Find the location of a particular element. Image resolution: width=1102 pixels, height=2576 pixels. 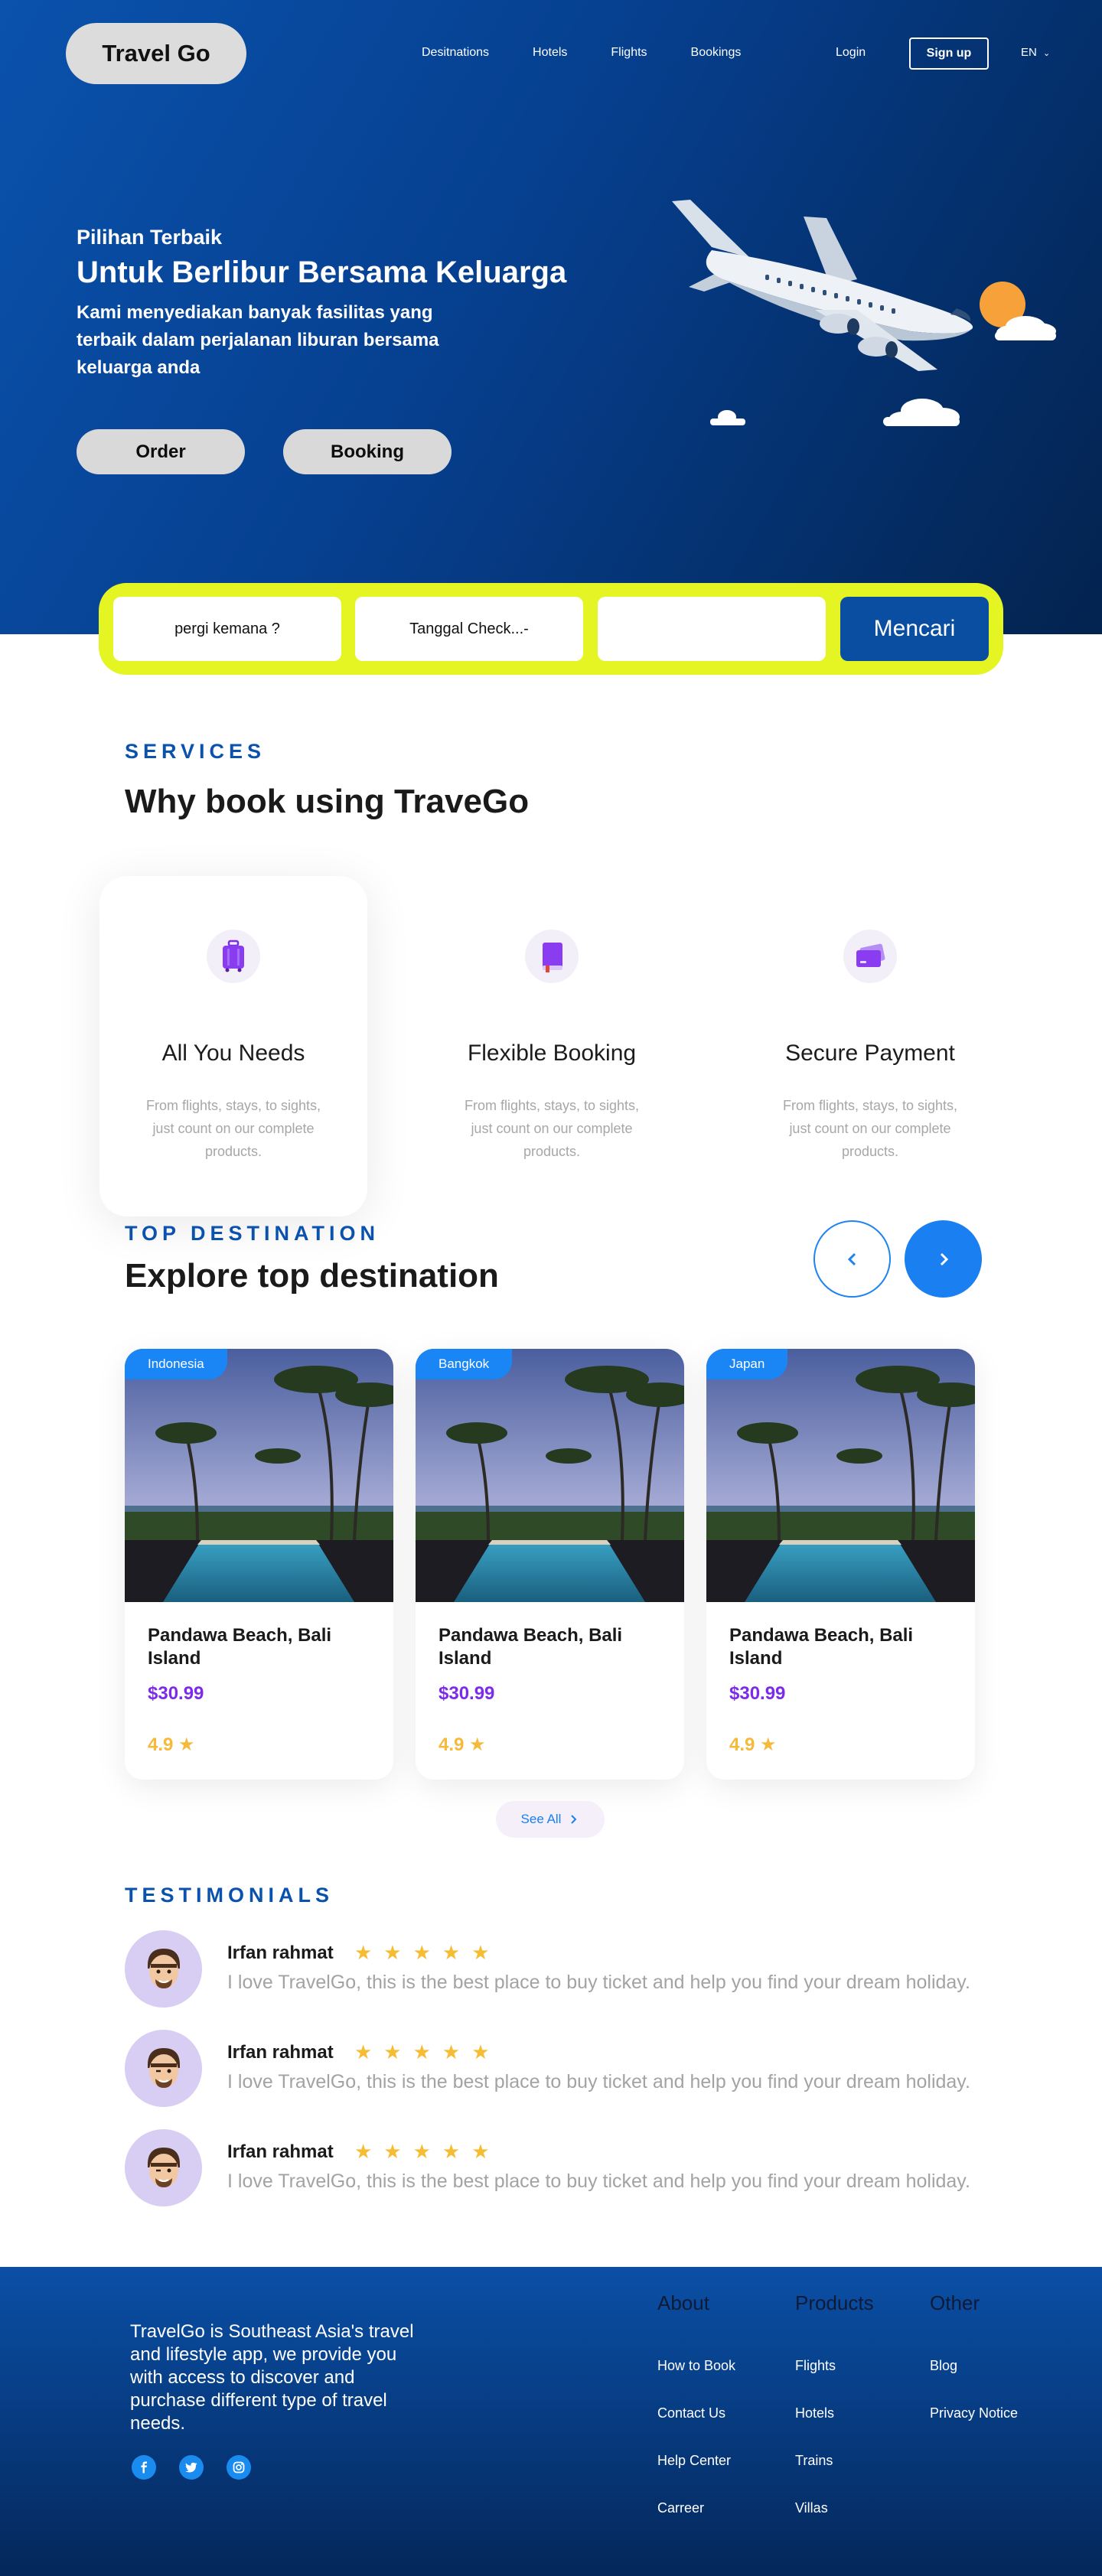

nav-link-destinations: Desitnations is located at coordinates (455, 53).